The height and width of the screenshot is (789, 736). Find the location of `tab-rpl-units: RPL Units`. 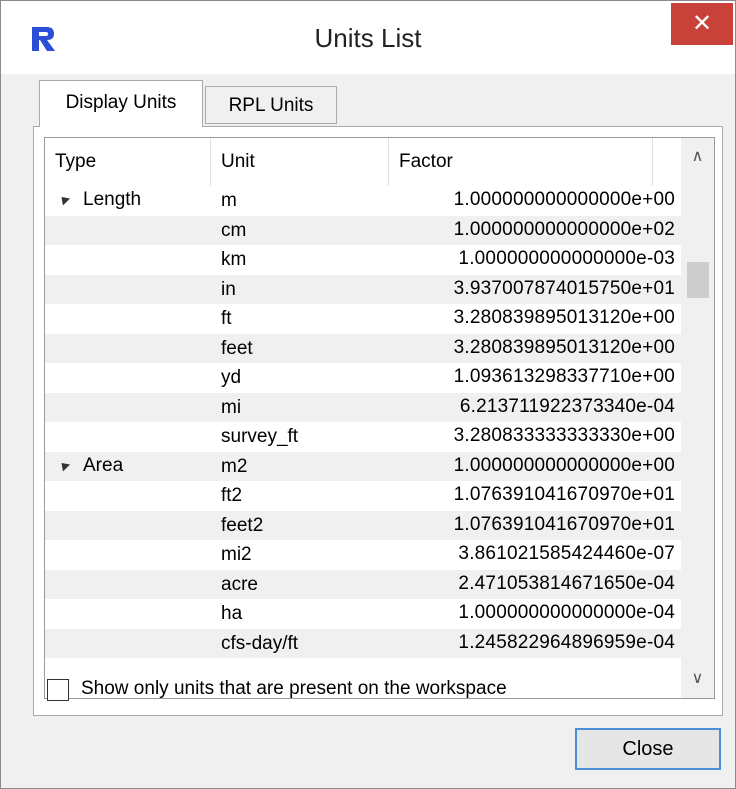

tab-rpl-units: RPL Units is located at coordinates (271, 105).